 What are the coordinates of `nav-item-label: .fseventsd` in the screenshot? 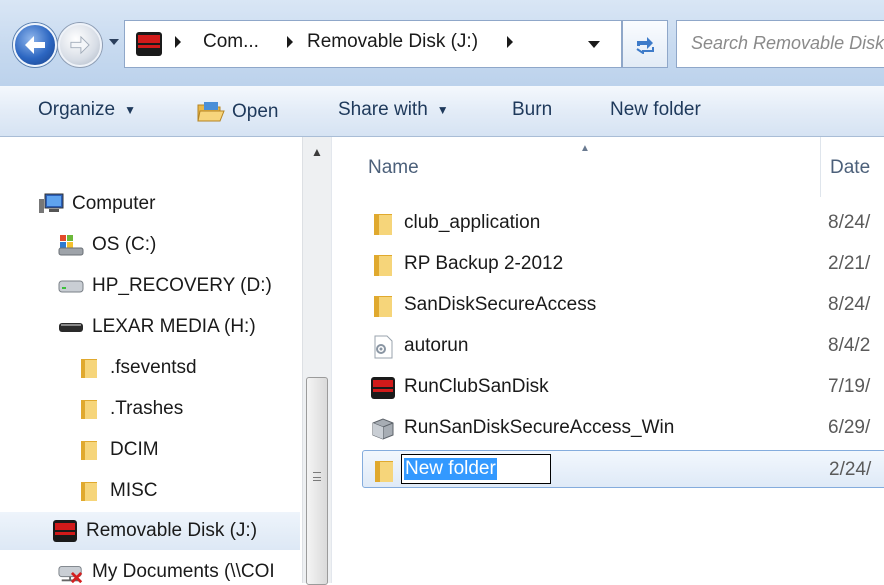 It's located at (153, 367).